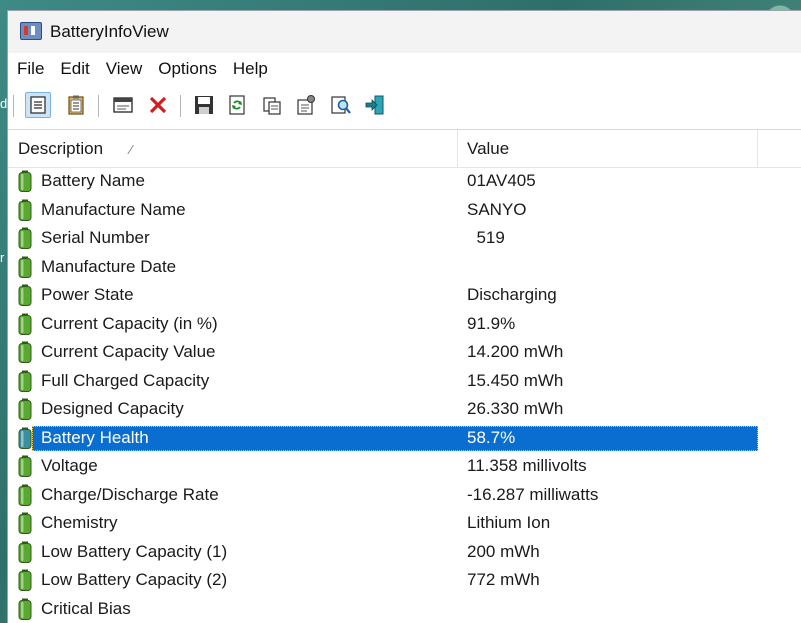 The image size is (801, 623). I want to click on properties-icon, so click(306, 105).